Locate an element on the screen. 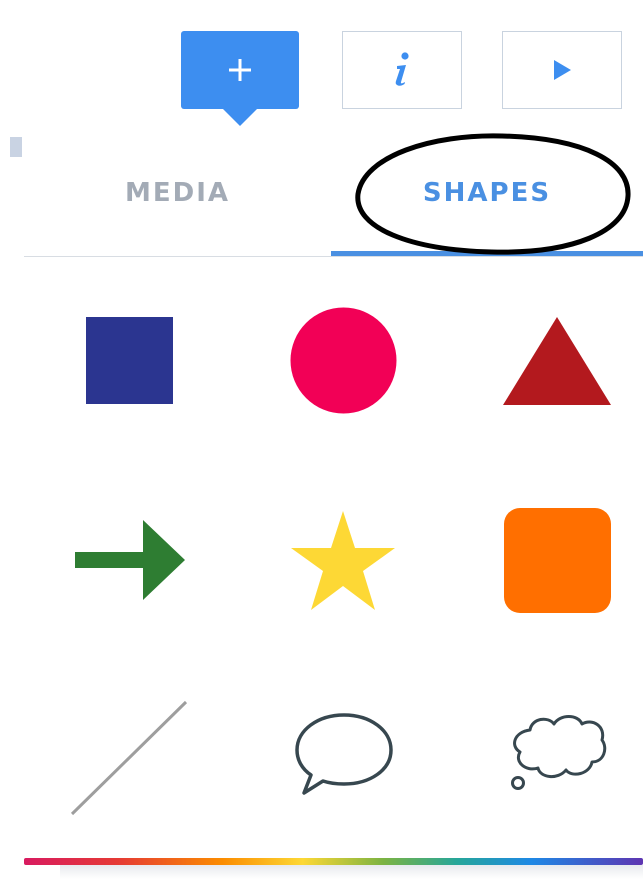 The image size is (643, 879). thought-bubble-shape is located at coordinates (558, 752).